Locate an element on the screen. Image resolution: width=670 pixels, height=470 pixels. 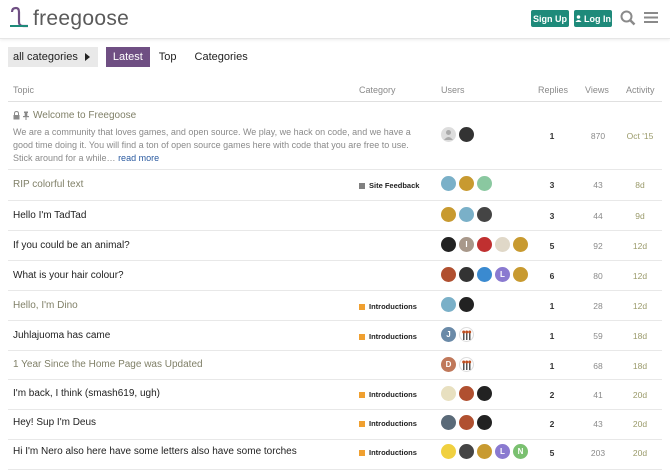
header-replies: Replies is located at coordinates (553, 90).